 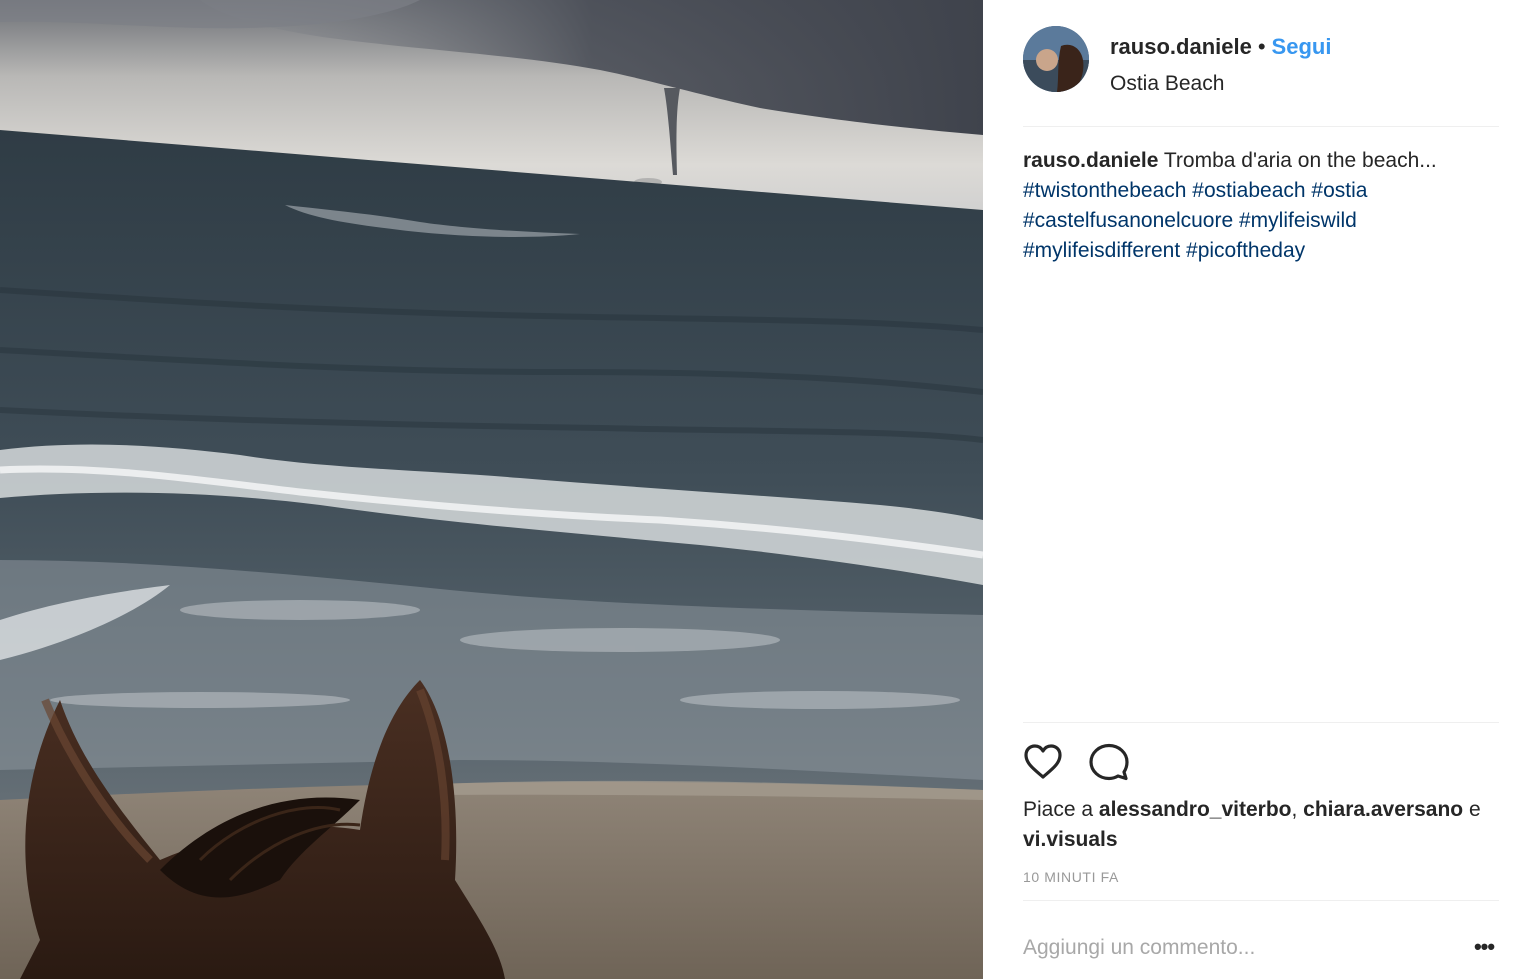 What do you see at coordinates (1302, 46) in the screenshot?
I see `follow-button: Segui` at bounding box center [1302, 46].